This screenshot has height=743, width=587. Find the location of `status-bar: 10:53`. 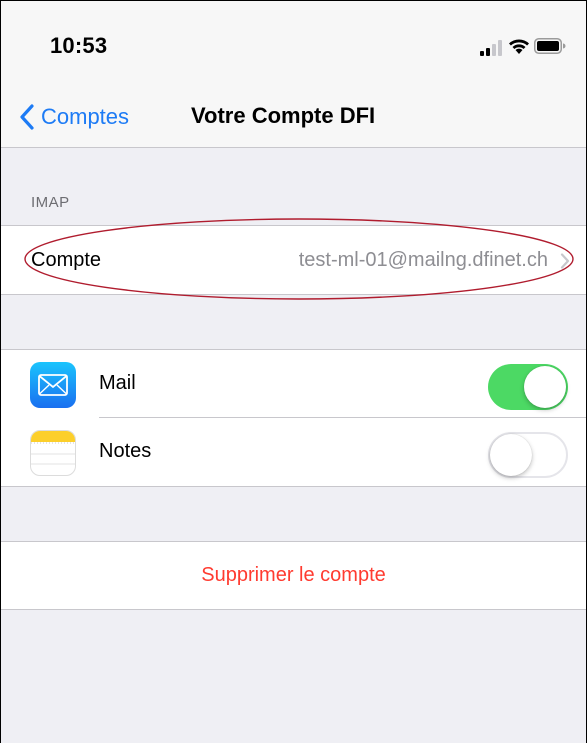

status-bar: 10:53 is located at coordinates (293, 45).